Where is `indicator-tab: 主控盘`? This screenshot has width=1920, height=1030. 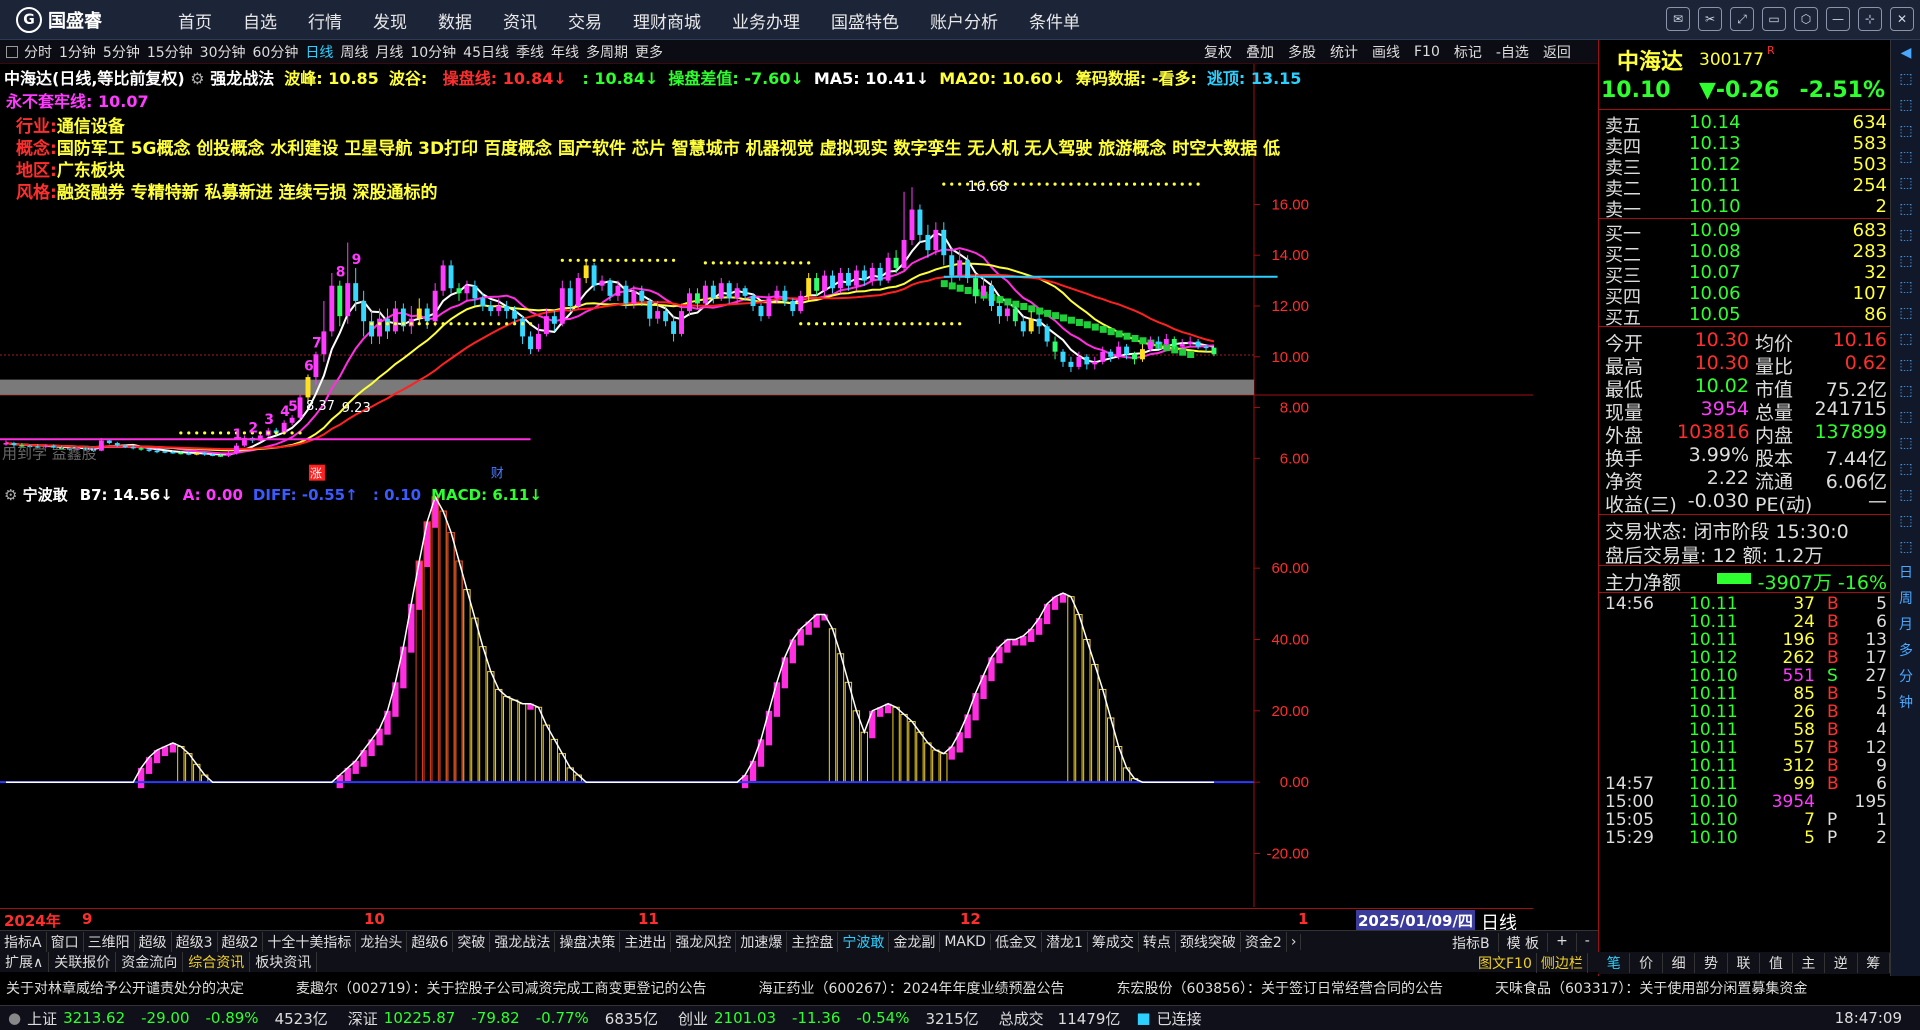
indicator-tab: 主控盘 is located at coordinates (813, 941).